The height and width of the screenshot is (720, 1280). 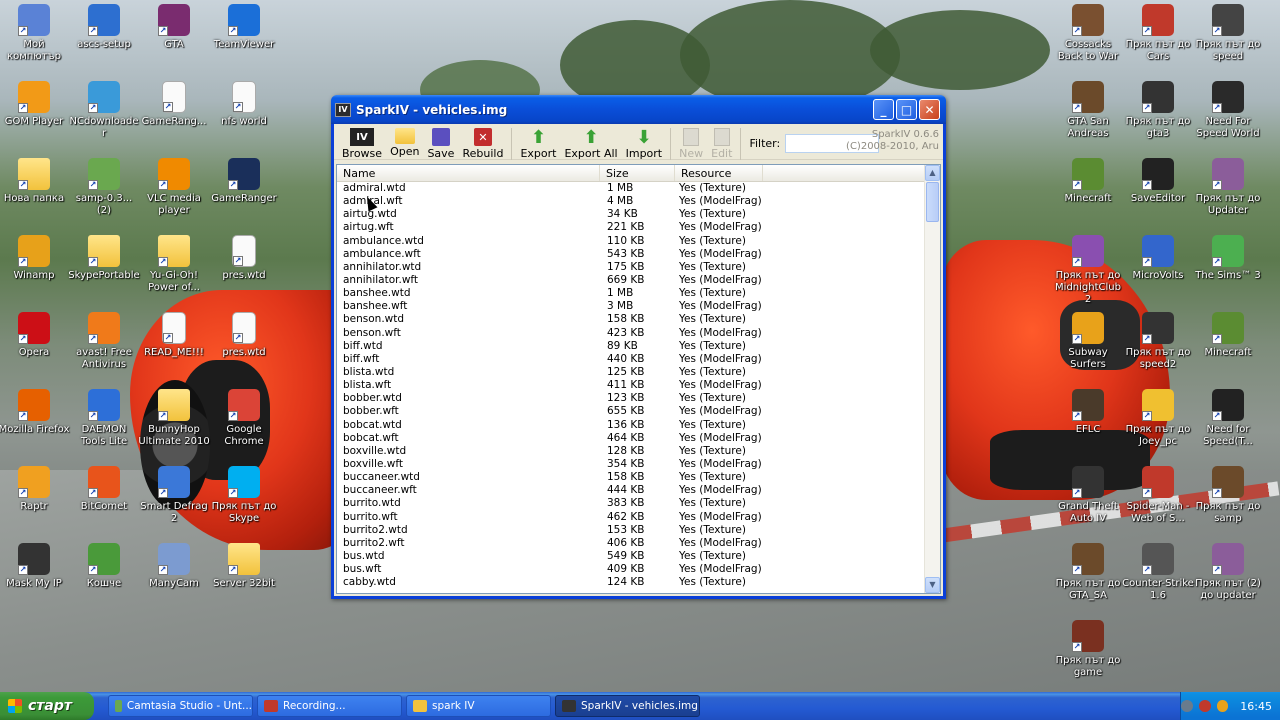 I want to click on desktop-icon: ↗ Opera, so click(x=35, y=335).